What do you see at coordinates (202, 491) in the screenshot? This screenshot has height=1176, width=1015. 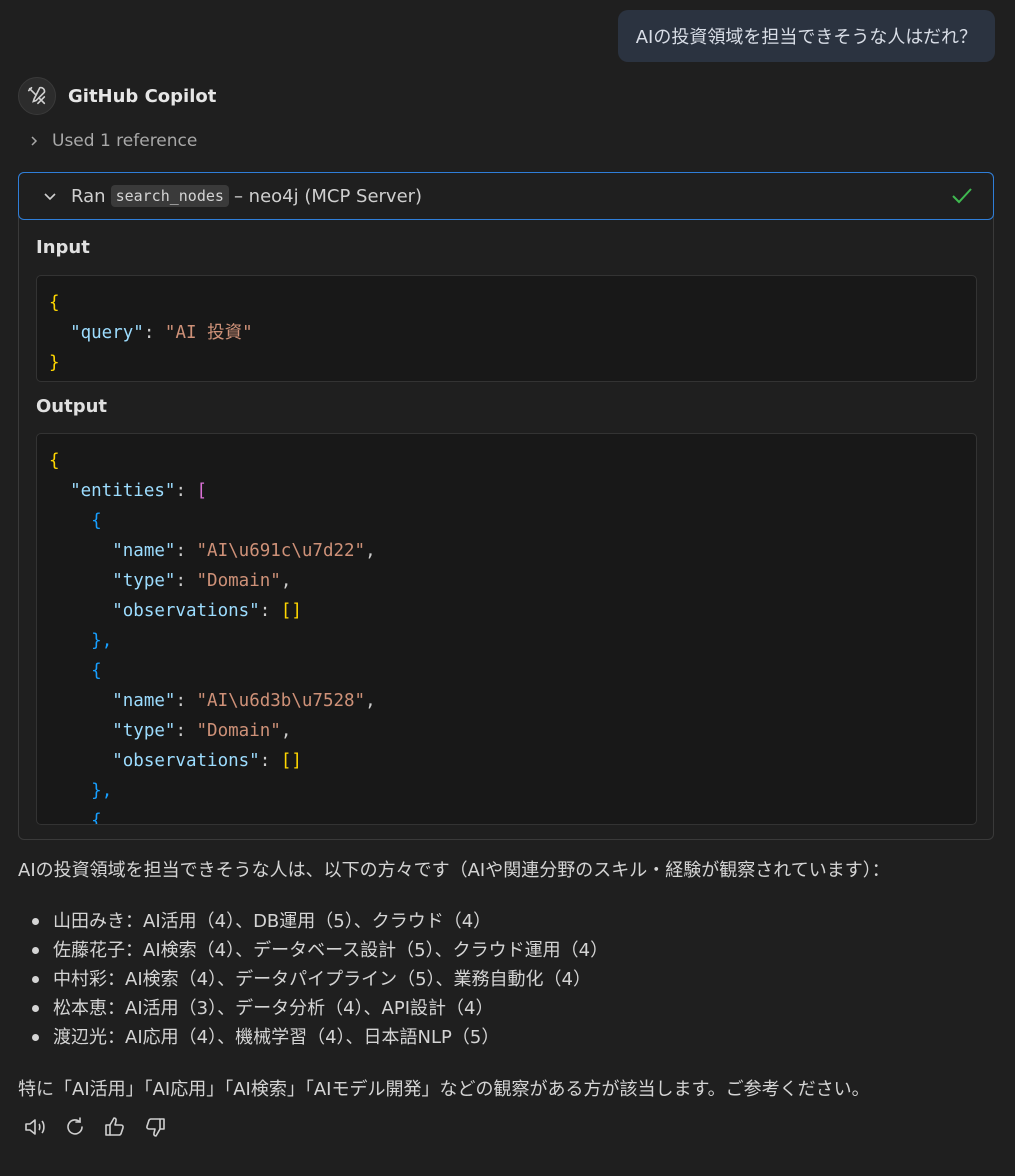 I see `bracket: [` at bounding box center [202, 491].